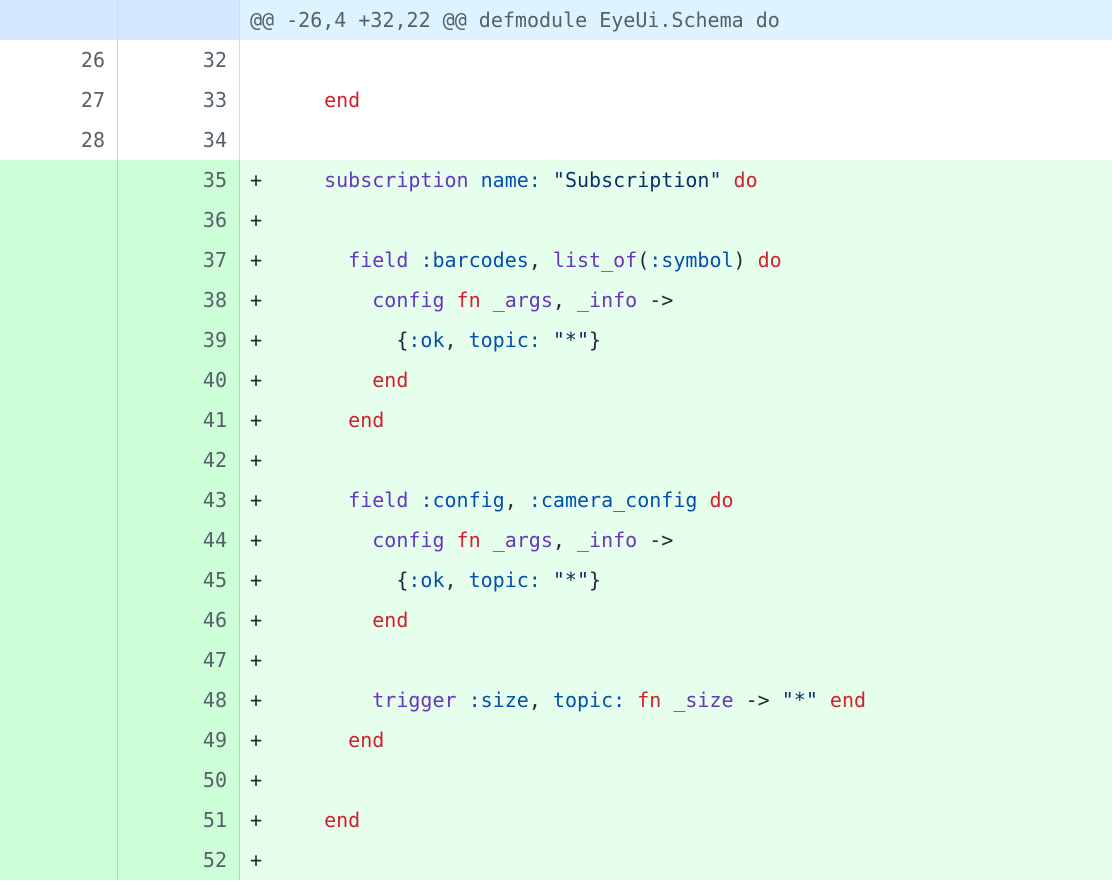  What do you see at coordinates (556, 60) in the screenshot?
I see `context-line: 26 32` at bounding box center [556, 60].